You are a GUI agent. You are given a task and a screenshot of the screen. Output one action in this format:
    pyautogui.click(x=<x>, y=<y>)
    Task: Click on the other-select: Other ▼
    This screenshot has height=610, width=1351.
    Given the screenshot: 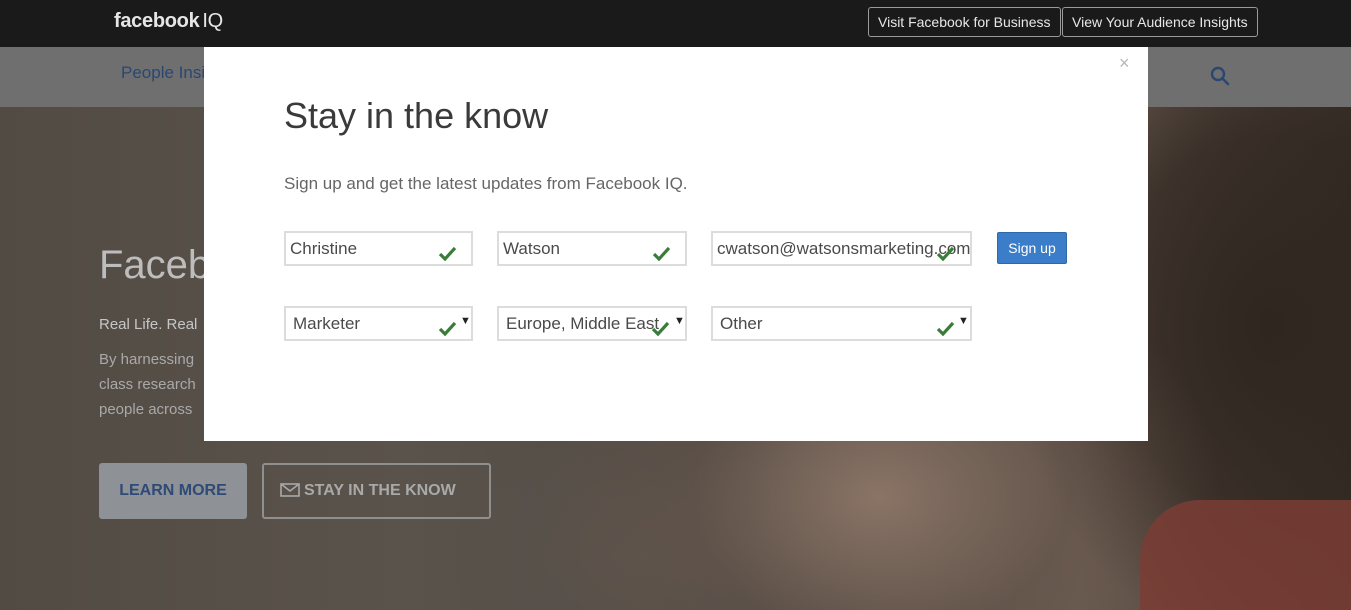 What is the action you would take?
    pyautogui.click(x=841, y=323)
    